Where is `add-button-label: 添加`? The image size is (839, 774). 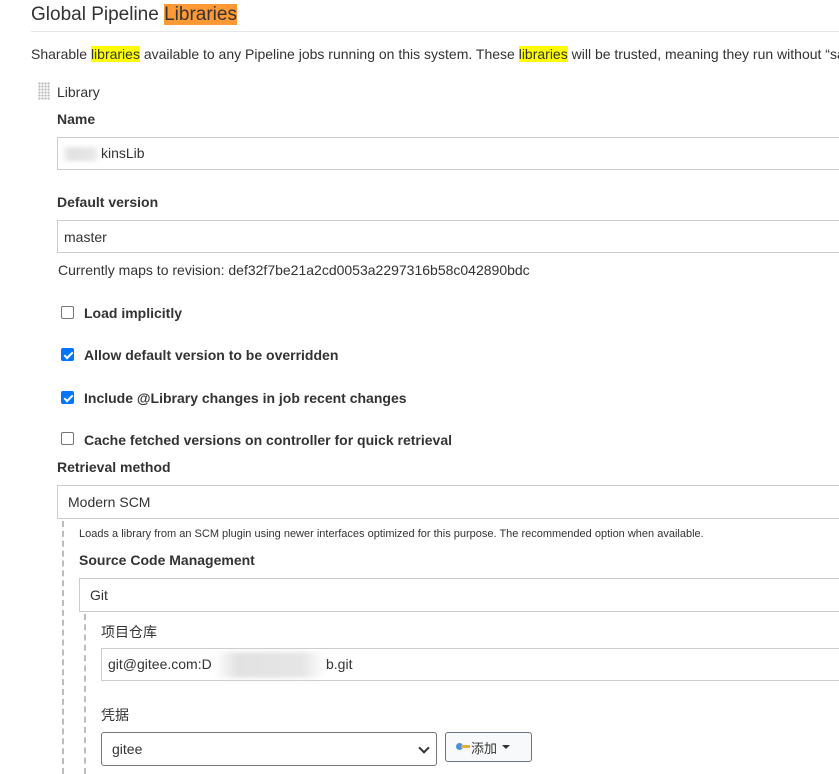
add-button-label: 添加 is located at coordinates (484, 748).